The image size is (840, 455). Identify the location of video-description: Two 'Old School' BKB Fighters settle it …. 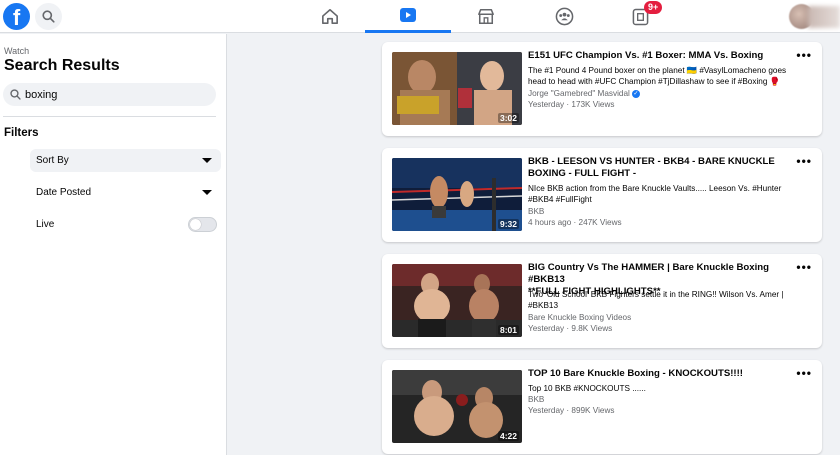
(664, 300).